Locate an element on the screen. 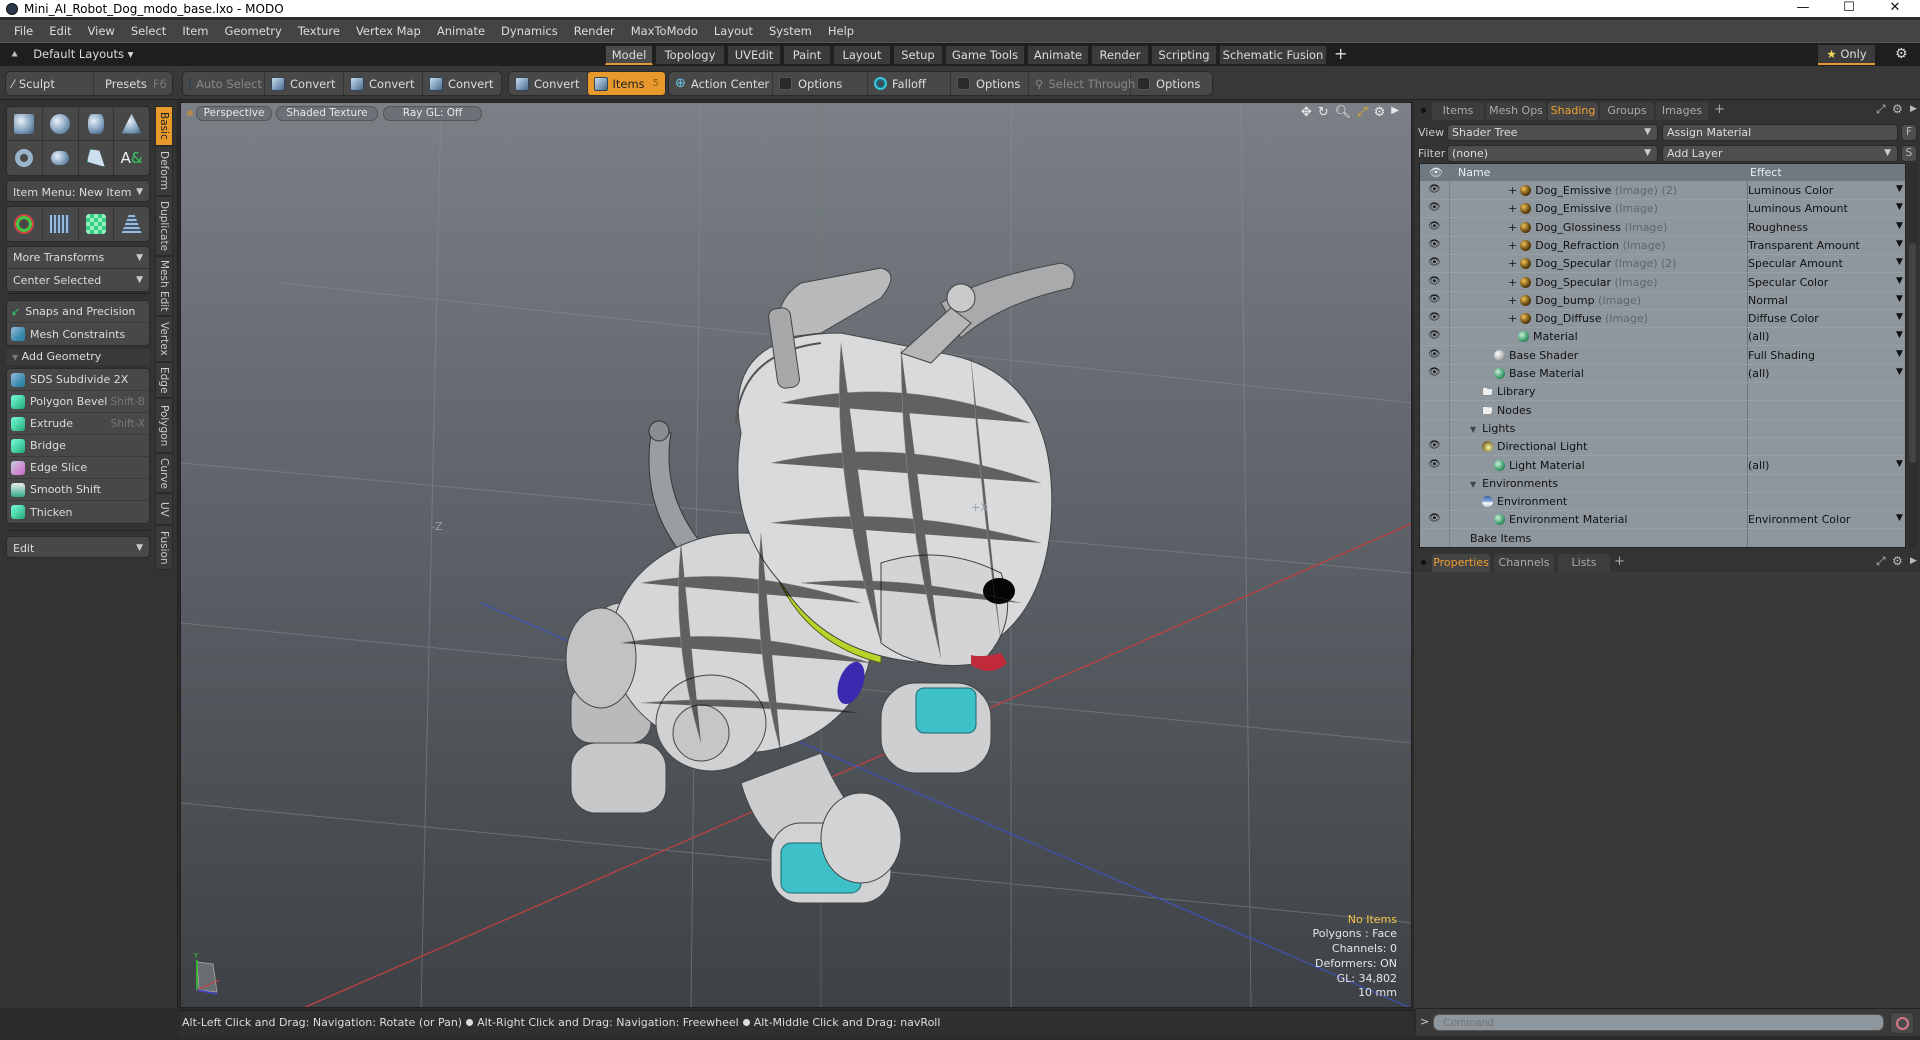  menu-system: System is located at coordinates (790, 31).